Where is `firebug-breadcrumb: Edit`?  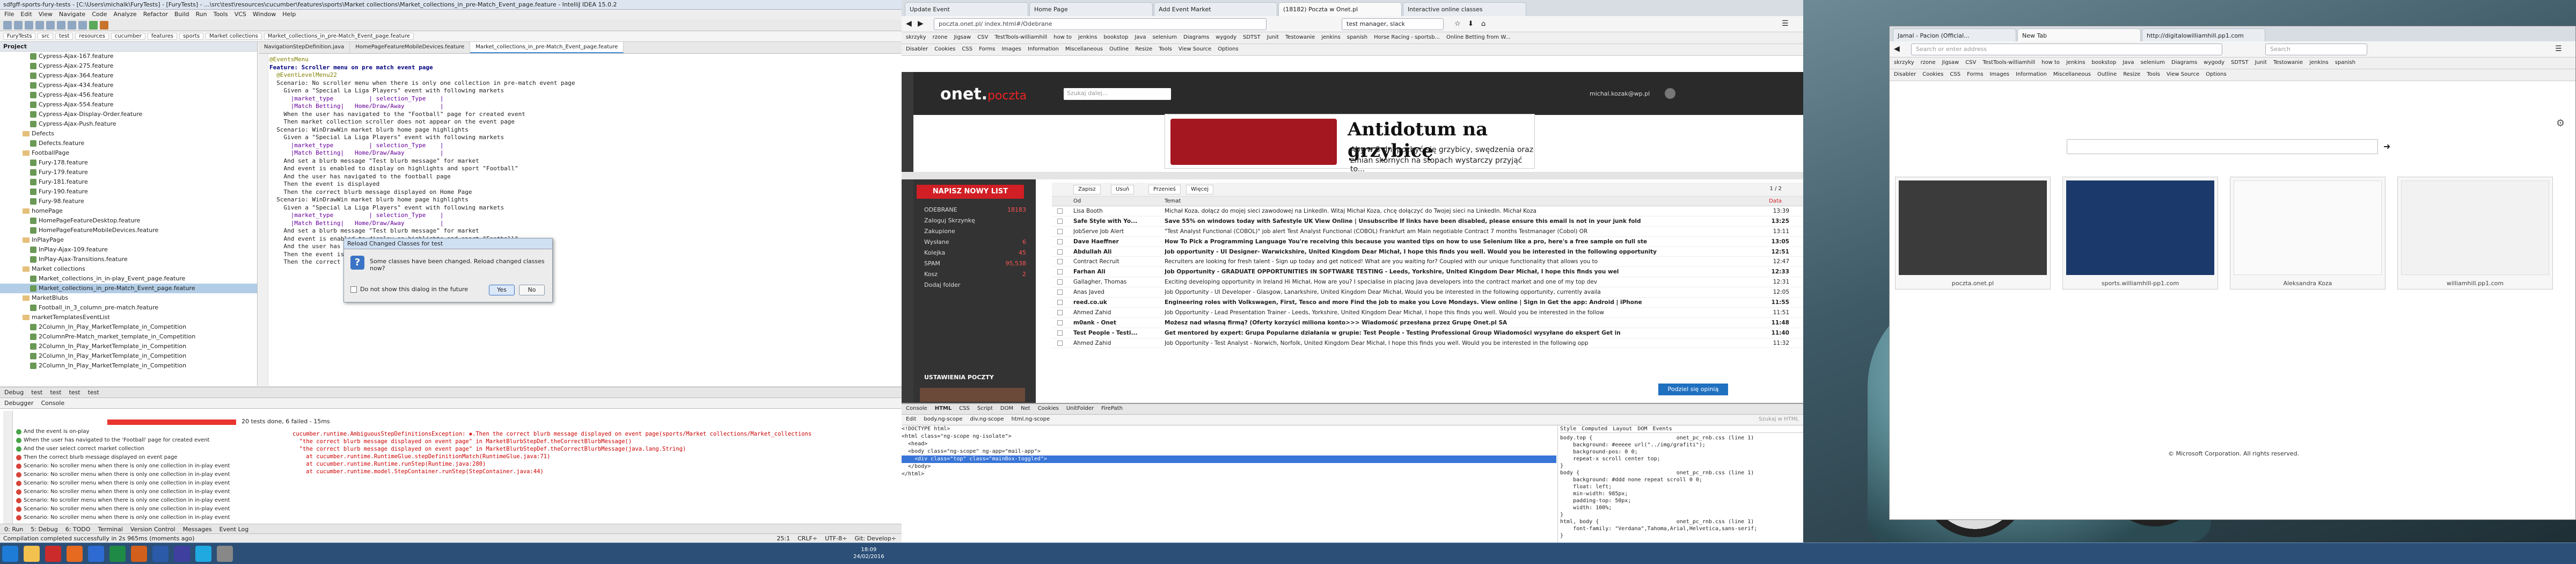 firebug-breadcrumb: Edit is located at coordinates (911, 419).